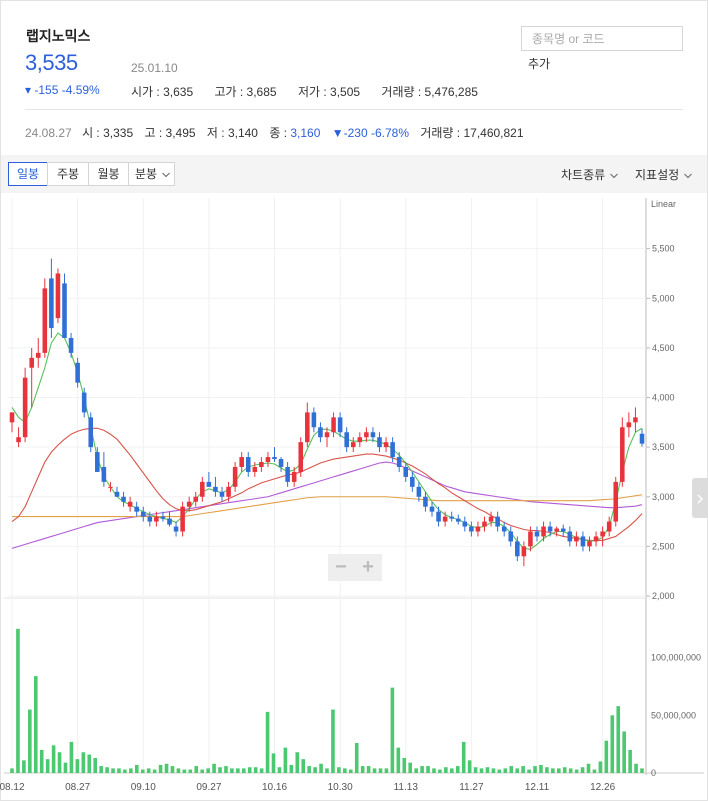  I want to click on chevron-right-icon, so click(700, 499).